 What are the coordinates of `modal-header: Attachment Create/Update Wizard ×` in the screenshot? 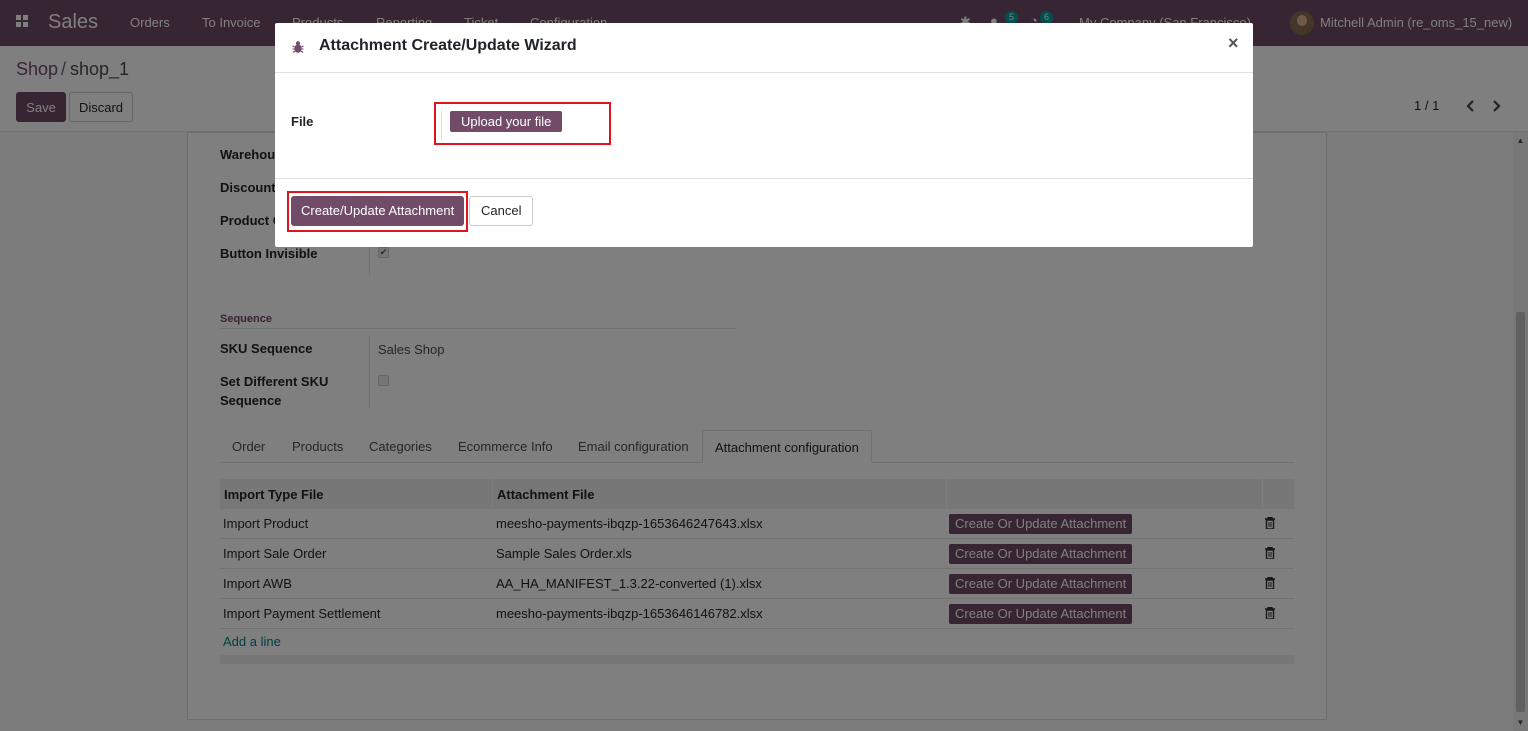 It's located at (764, 48).